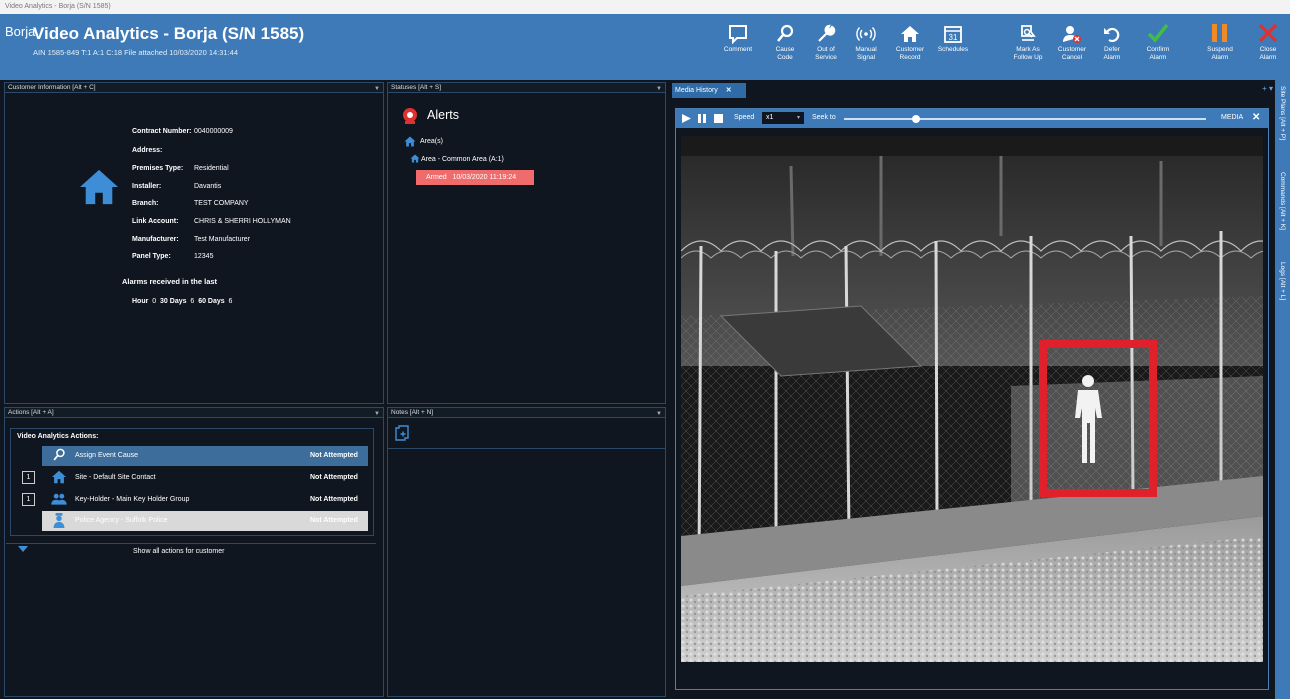  I want to click on rail-site-plans: Site Plans [Alt + P], so click(1282, 113).